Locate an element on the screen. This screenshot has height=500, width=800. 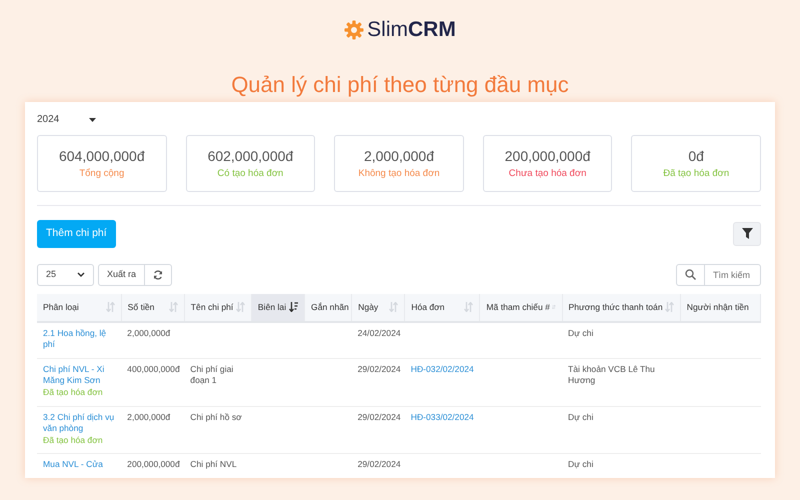
invoice-link: HĐ-032/02/2024 is located at coordinates (442, 370).